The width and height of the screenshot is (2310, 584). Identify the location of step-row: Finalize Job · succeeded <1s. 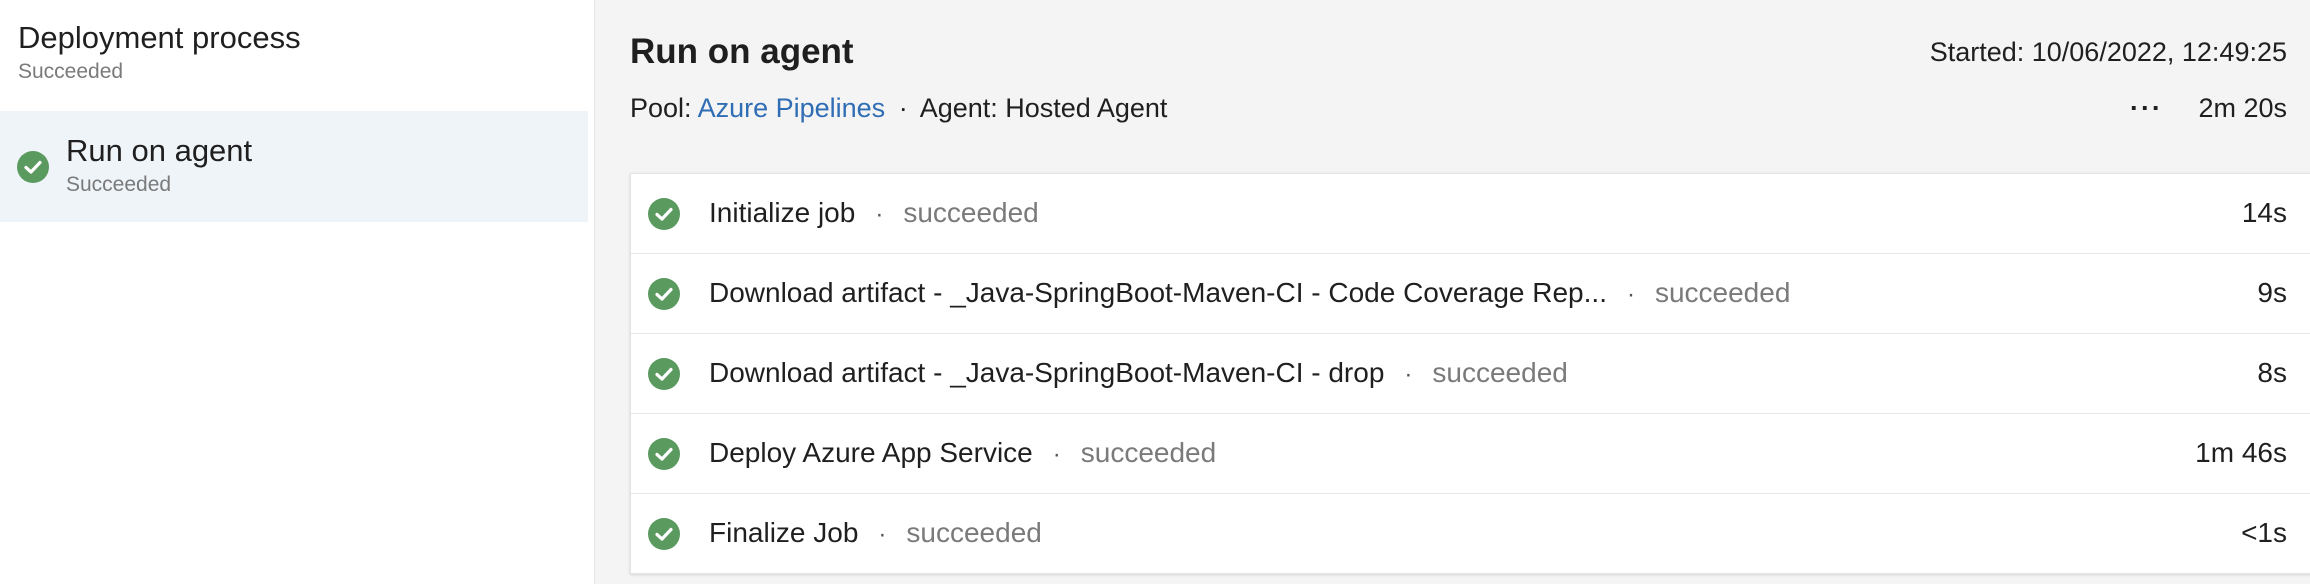
(1470, 533).